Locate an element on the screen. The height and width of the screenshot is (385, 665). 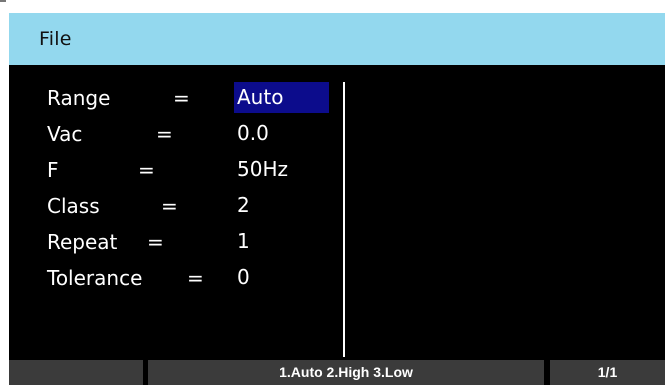
param-label-class: Class is located at coordinates (73, 206).